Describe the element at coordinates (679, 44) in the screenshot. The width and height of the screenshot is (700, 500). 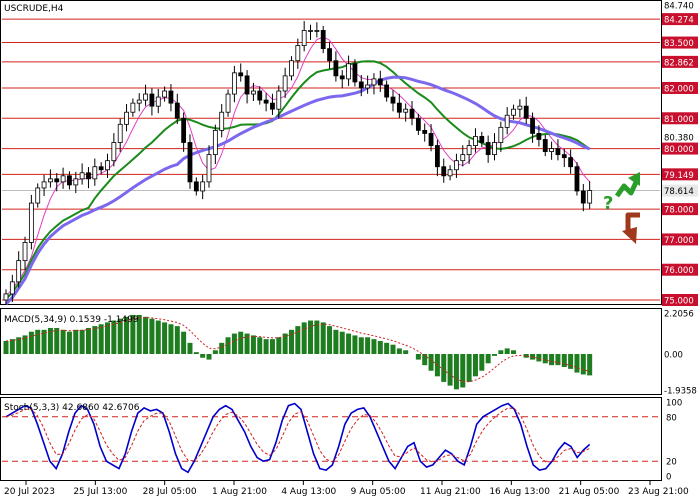
I see `level-price-label: 83.500` at that location.